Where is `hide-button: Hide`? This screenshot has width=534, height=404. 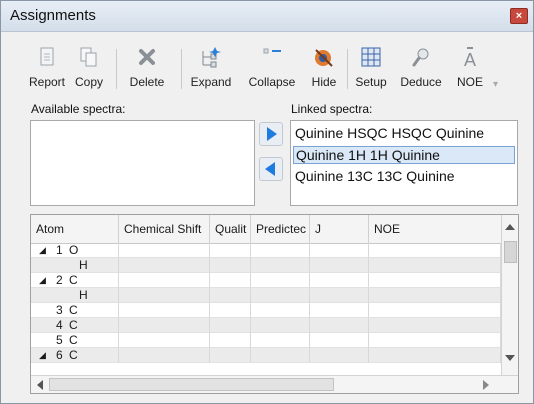
hide-button: Hide is located at coordinates (324, 65).